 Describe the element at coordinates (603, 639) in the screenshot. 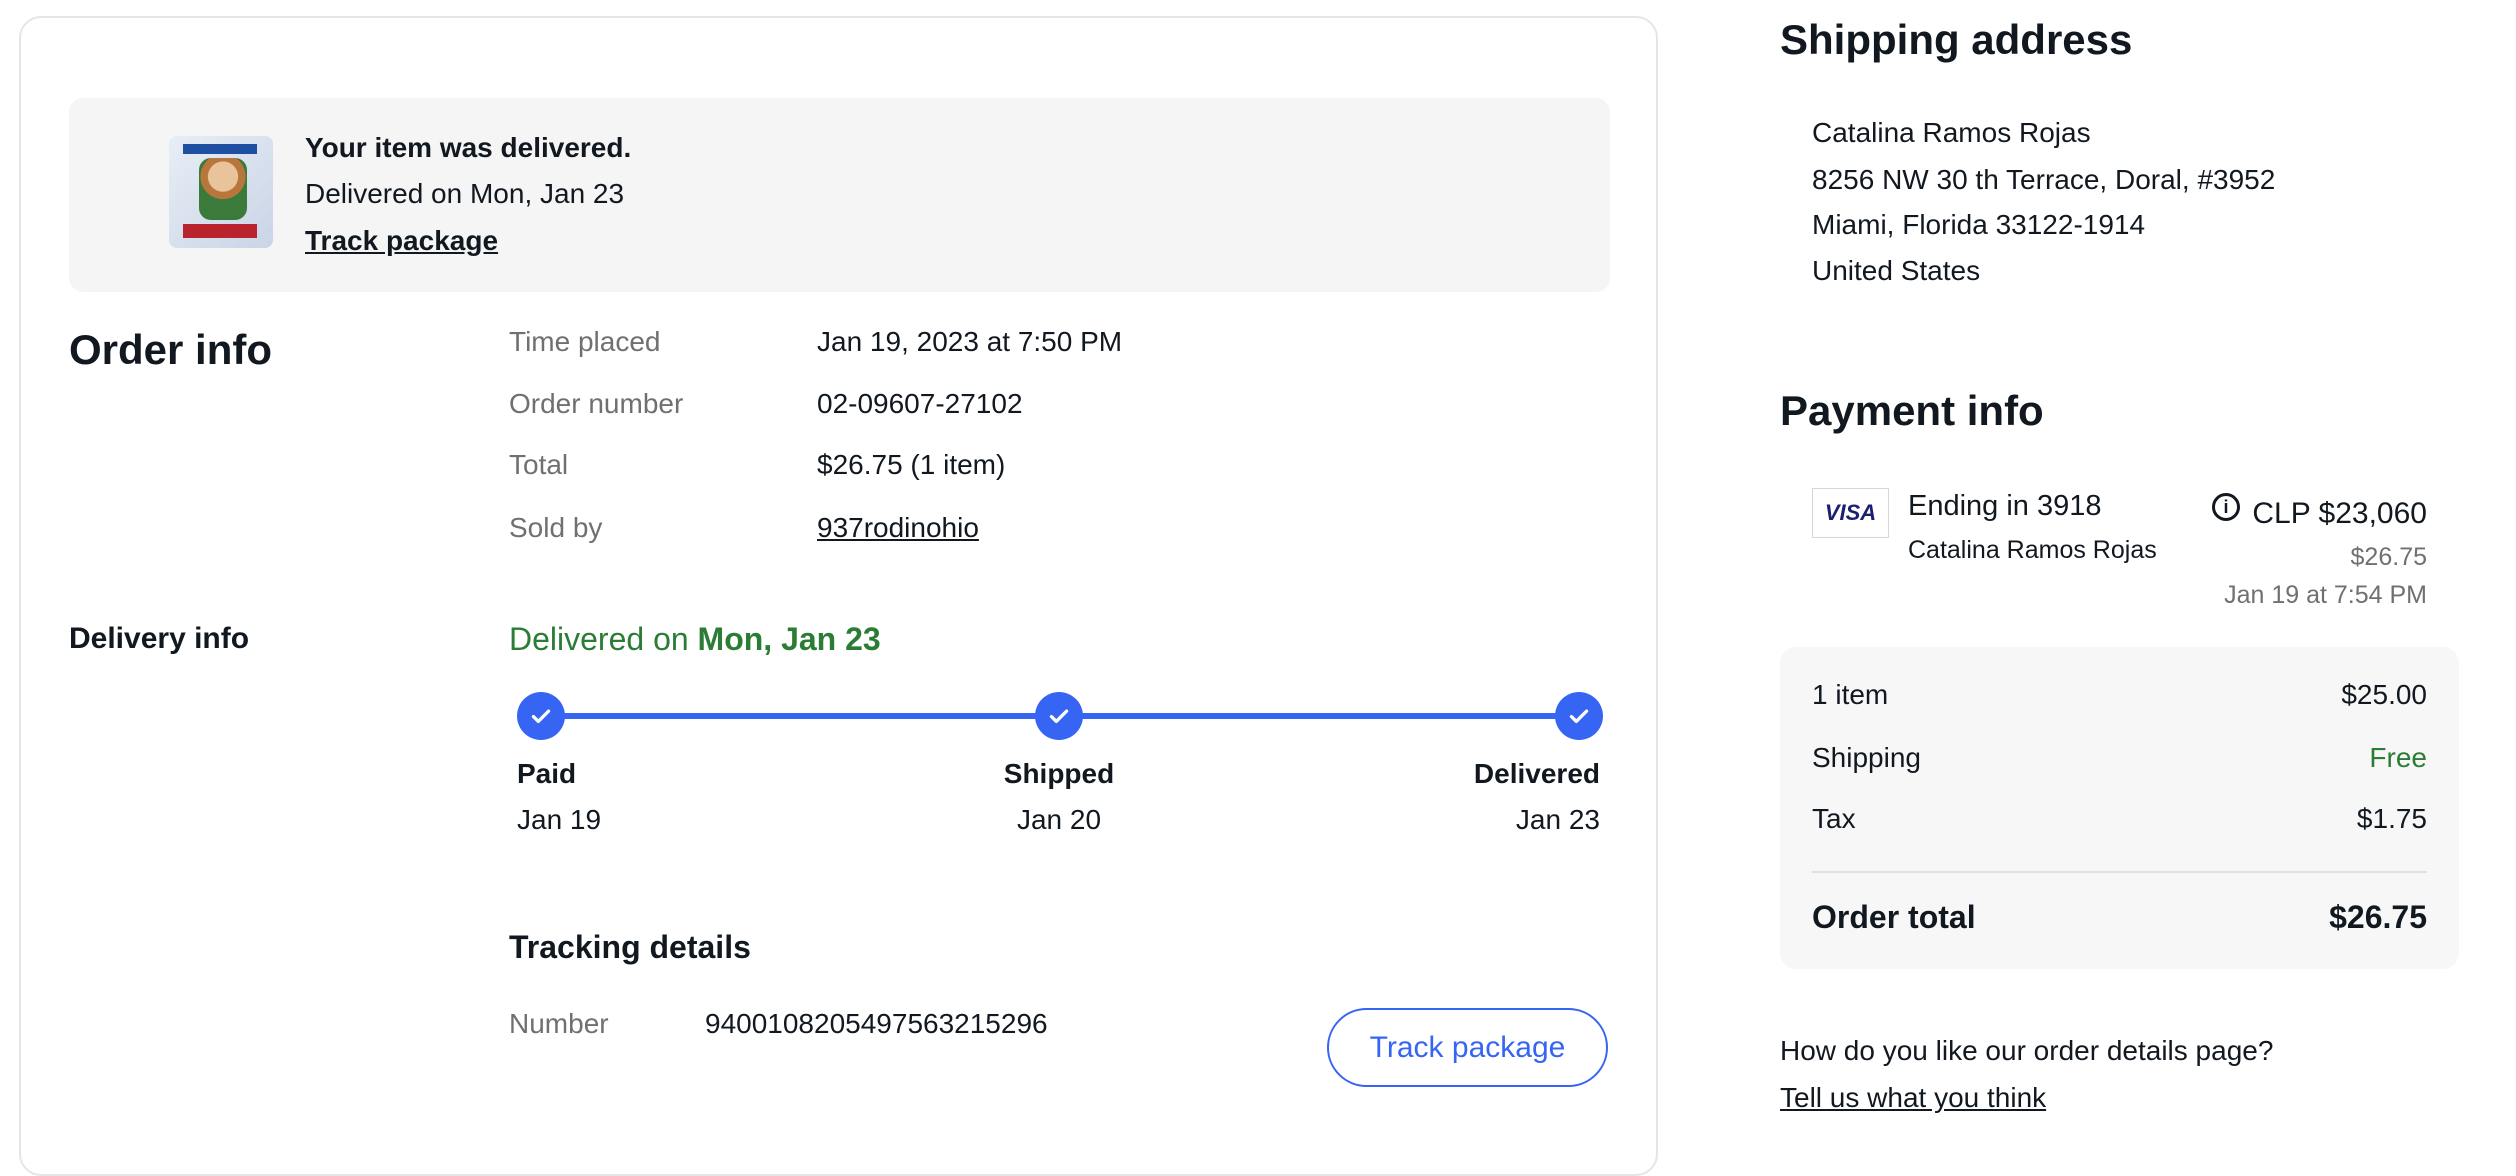

I see `delivery-status-prefix: Delivered on` at that location.